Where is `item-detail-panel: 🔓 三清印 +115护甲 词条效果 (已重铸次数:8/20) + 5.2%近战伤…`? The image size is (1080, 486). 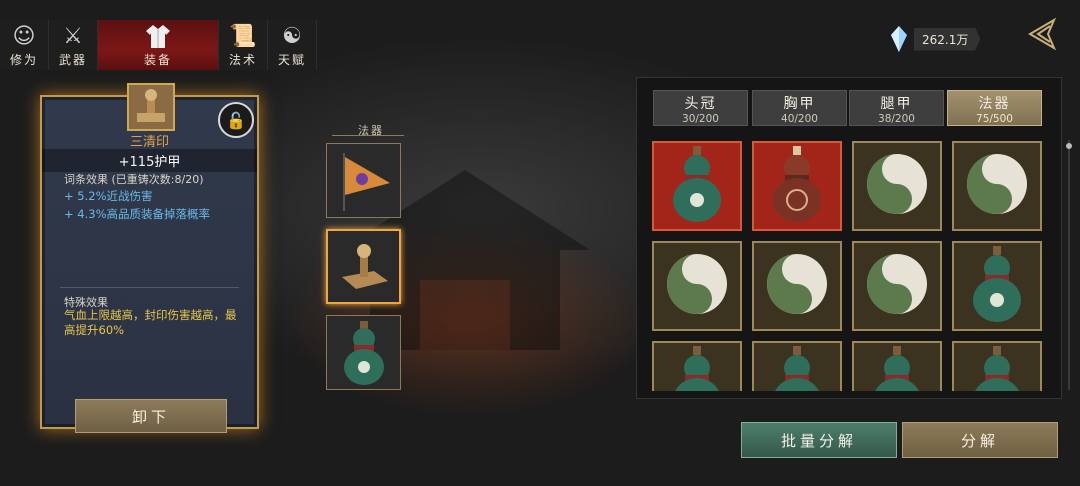 item-detail-panel: 🔓 三清印 +115护甲 词条效果 (已重铸次数:8/20) + 5.2%近战伤… is located at coordinates (149, 256).